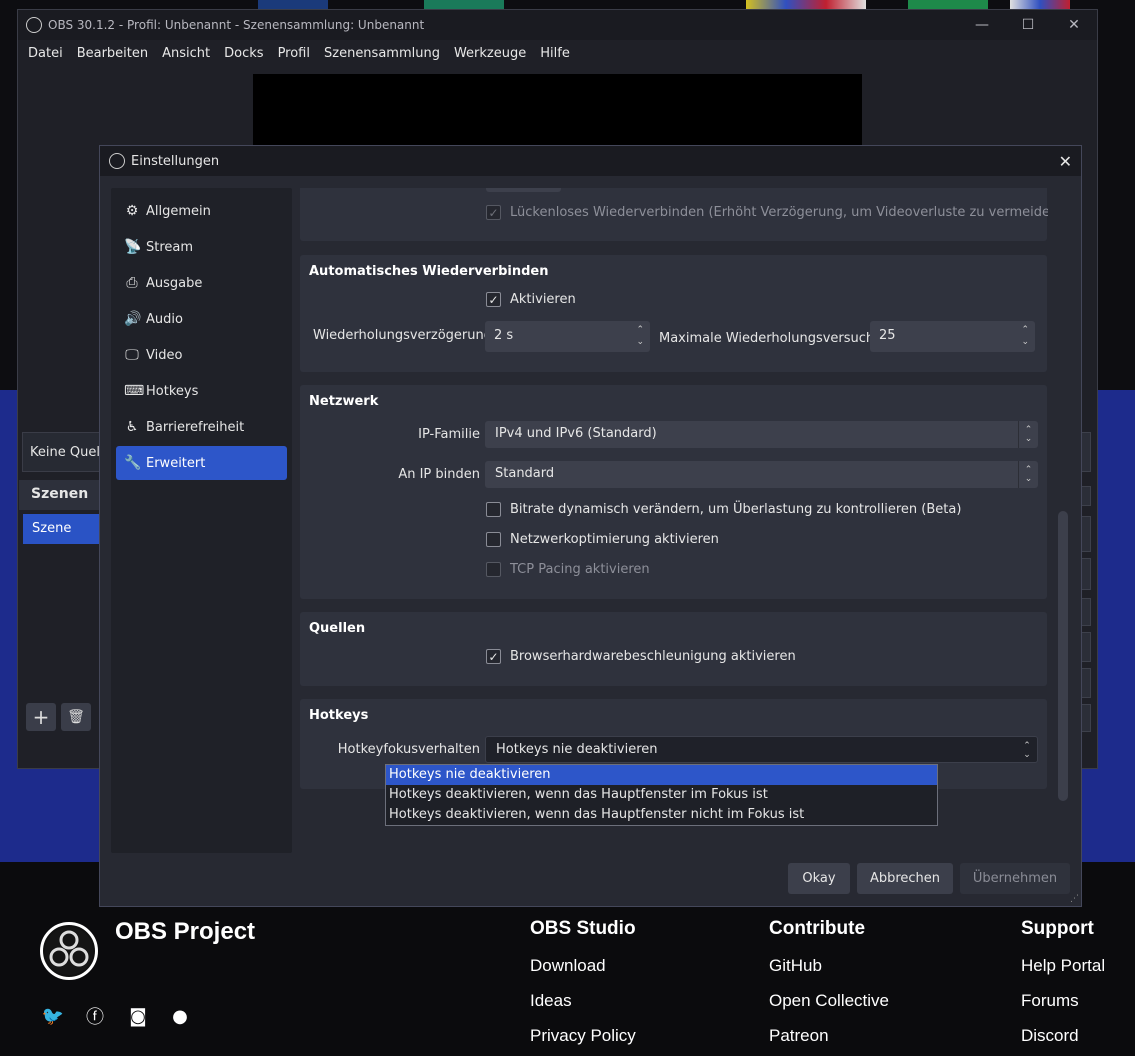 This screenshot has height=1056, width=1135. What do you see at coordinates (45, 53) in the screenshot?
I see `menu-datei: Datei` at bounding box center [45, 53].